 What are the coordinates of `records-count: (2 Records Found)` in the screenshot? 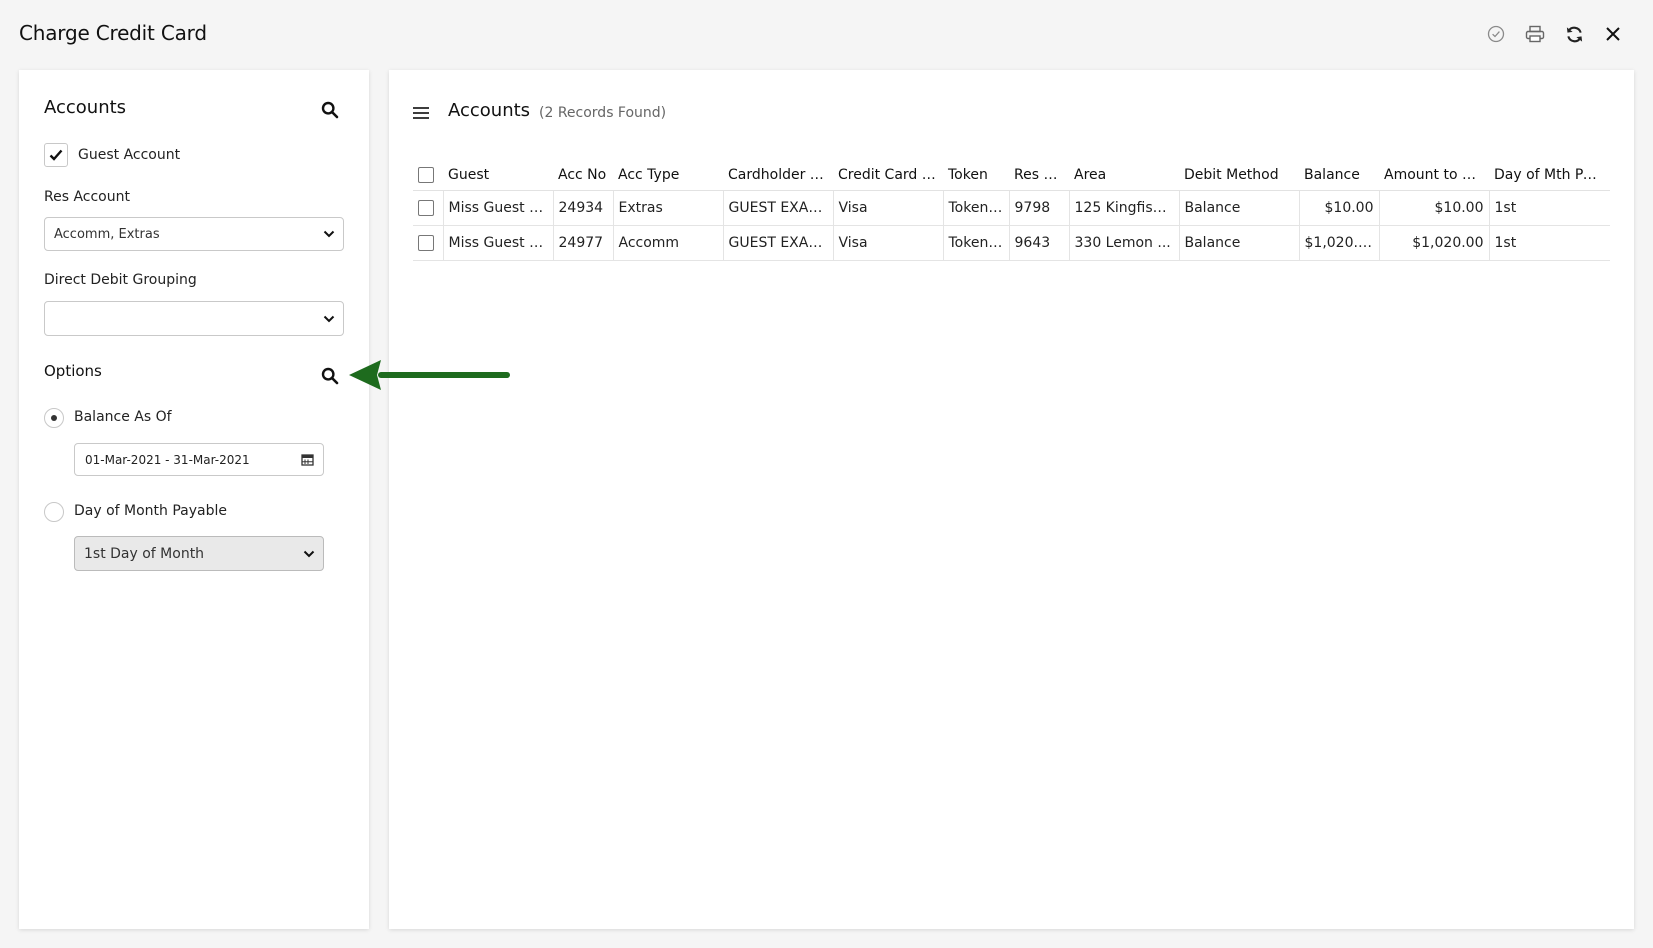 It's located at (603, 113).